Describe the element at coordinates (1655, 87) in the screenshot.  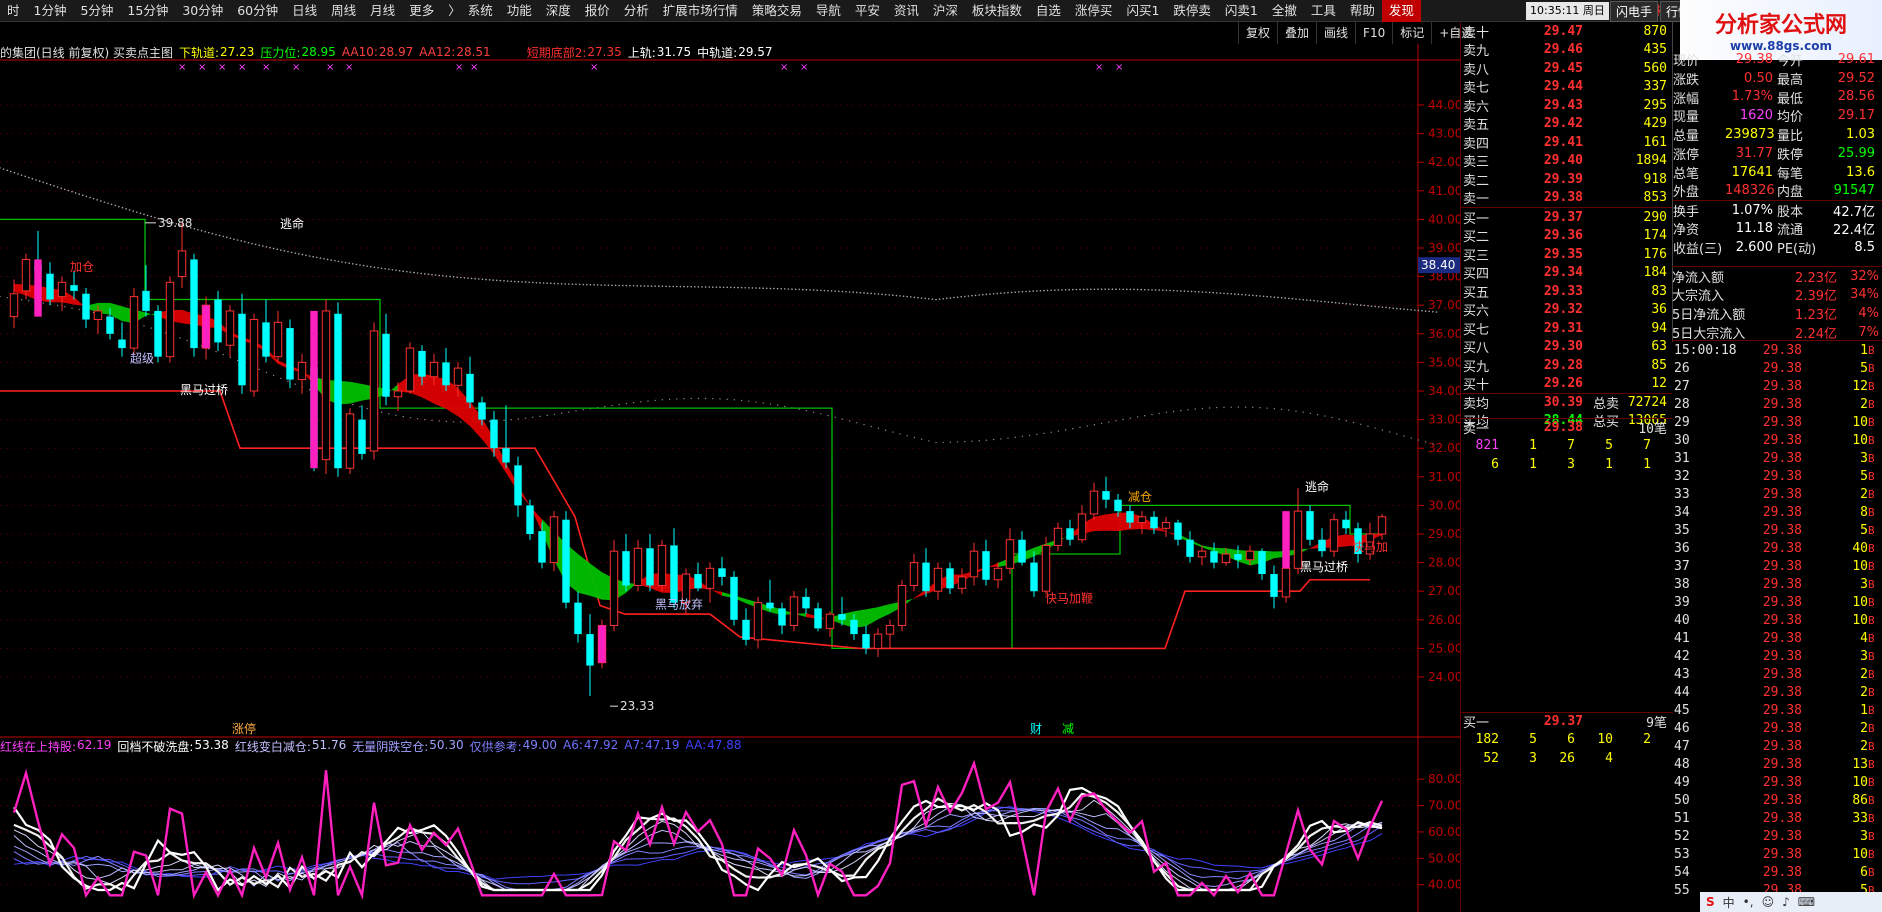
I see `ask-vol: 337` at that location.